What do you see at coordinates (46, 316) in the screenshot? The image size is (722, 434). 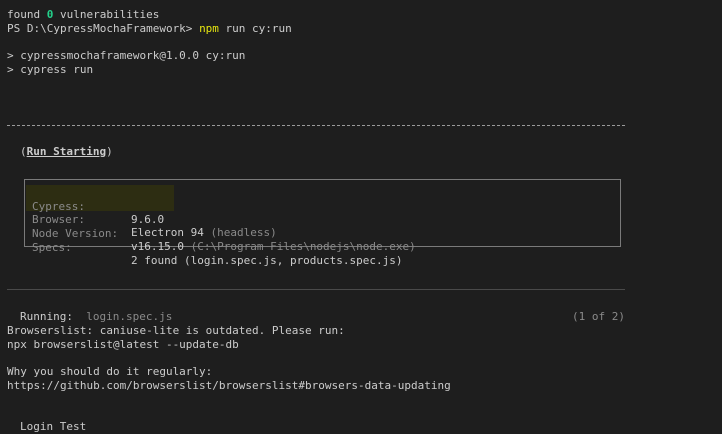 I see `running-label: Running:` at bounding box center [46, 316].